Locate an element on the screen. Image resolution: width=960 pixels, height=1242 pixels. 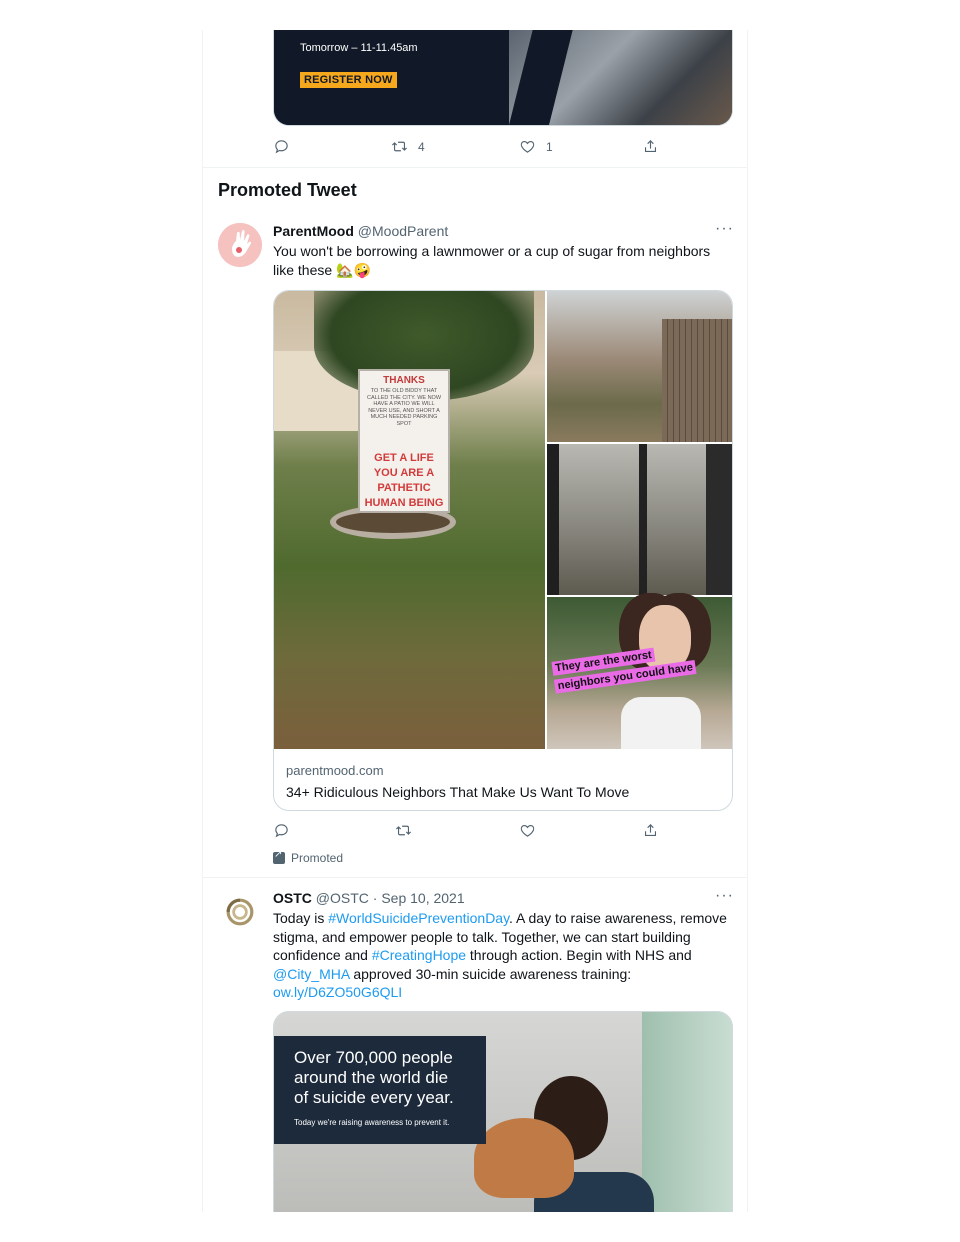
ostc-avatar is located at coordinates (242, 914).